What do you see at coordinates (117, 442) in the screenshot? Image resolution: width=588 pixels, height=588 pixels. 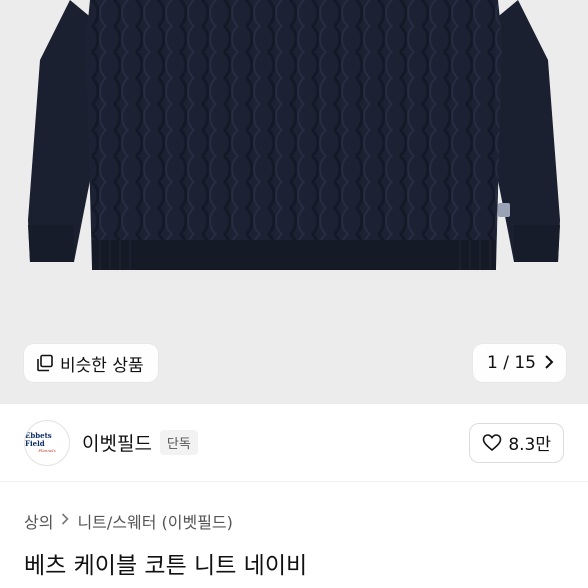 I see `seller-name: 이벳필드` at bounding box center [117, 442].